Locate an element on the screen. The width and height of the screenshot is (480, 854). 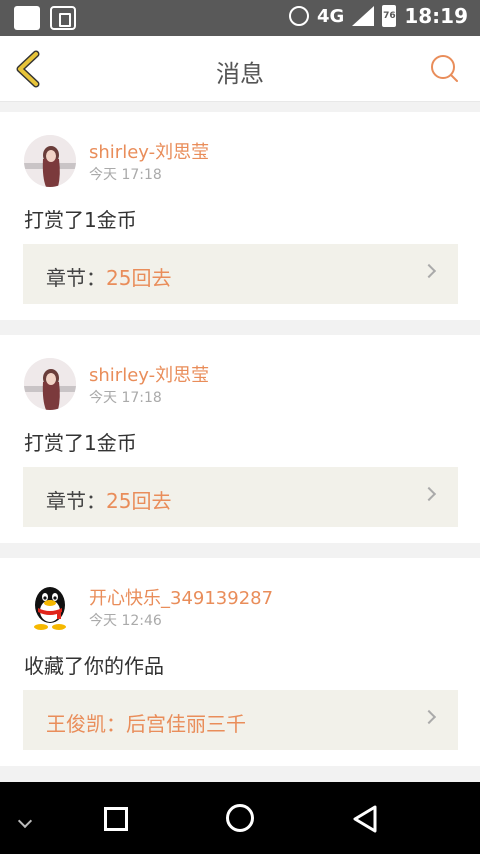
work-link: 王俊凯：后宫佳丽三千 is located at coordinates (240, 720).